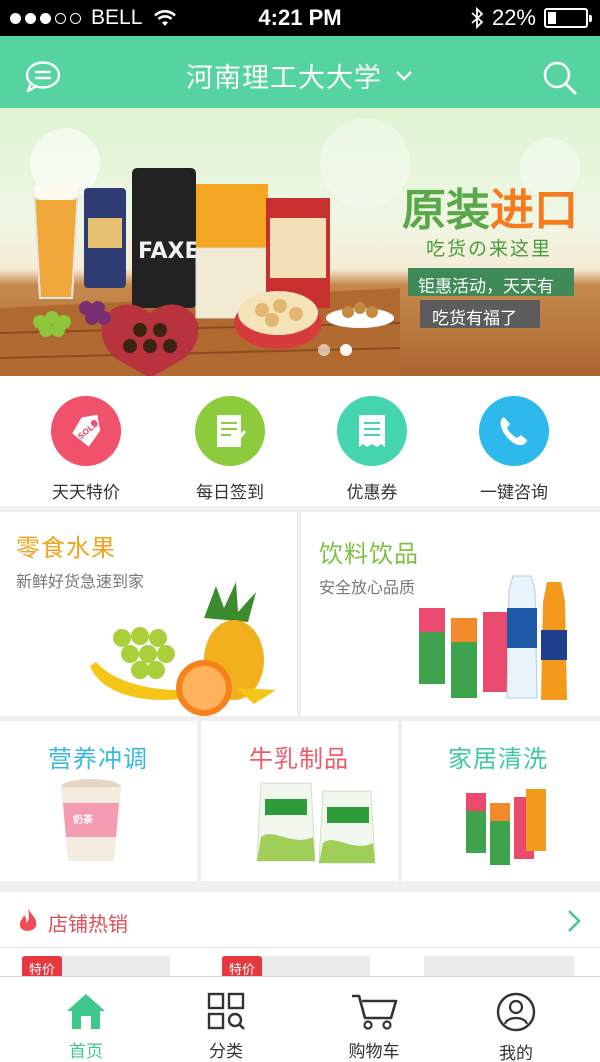 The height and width of the screenshot is (1062, 600). Describe the element at coordinates (230, 431) in the screenshot. I see `checklist-icon` at that location.